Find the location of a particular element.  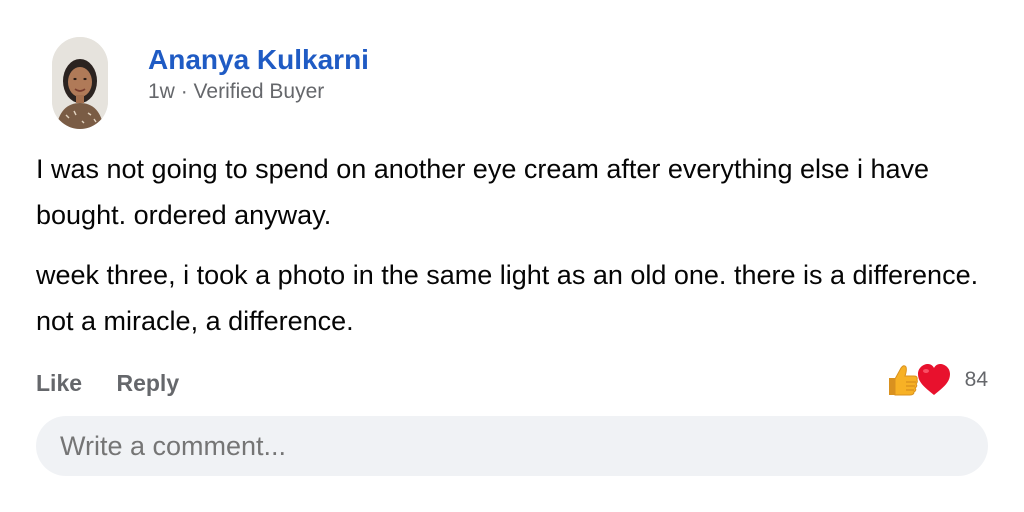

post-header: Ananya Kulkarni 1w · Verified Buyer is located at coordinates (302, 83).